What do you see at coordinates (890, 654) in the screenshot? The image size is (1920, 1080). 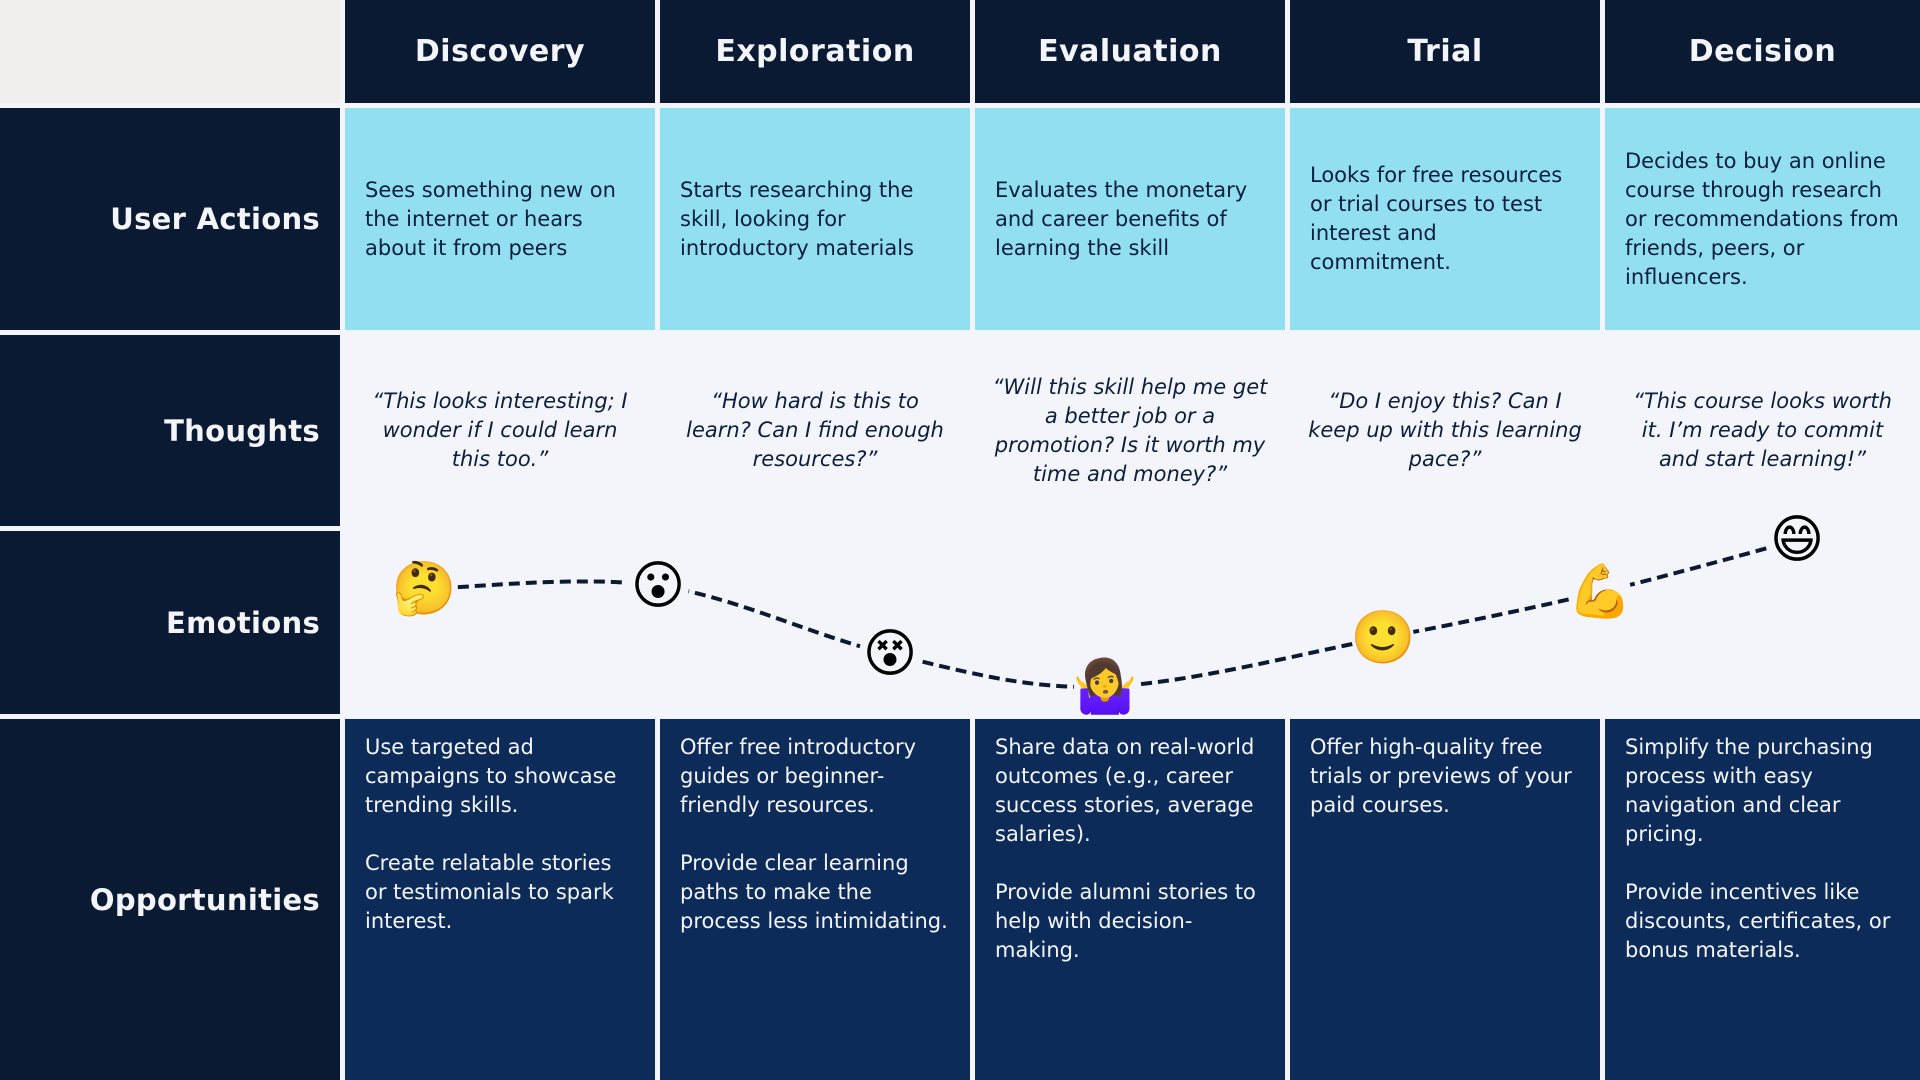 I see `dizzy-face-icon: 😵` at bounding box center [890, 654].